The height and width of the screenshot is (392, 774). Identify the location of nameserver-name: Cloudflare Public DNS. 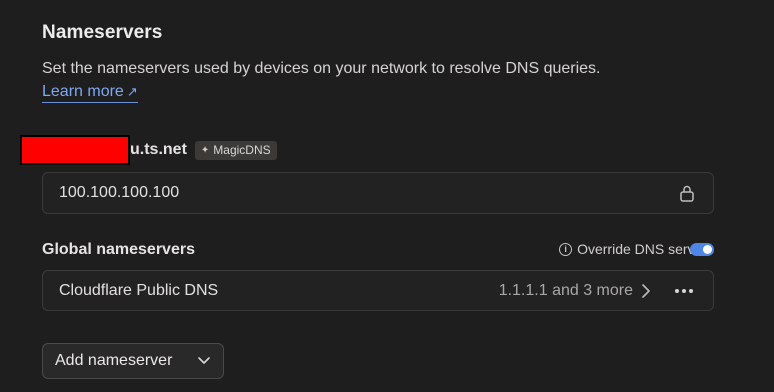
(139, 290).